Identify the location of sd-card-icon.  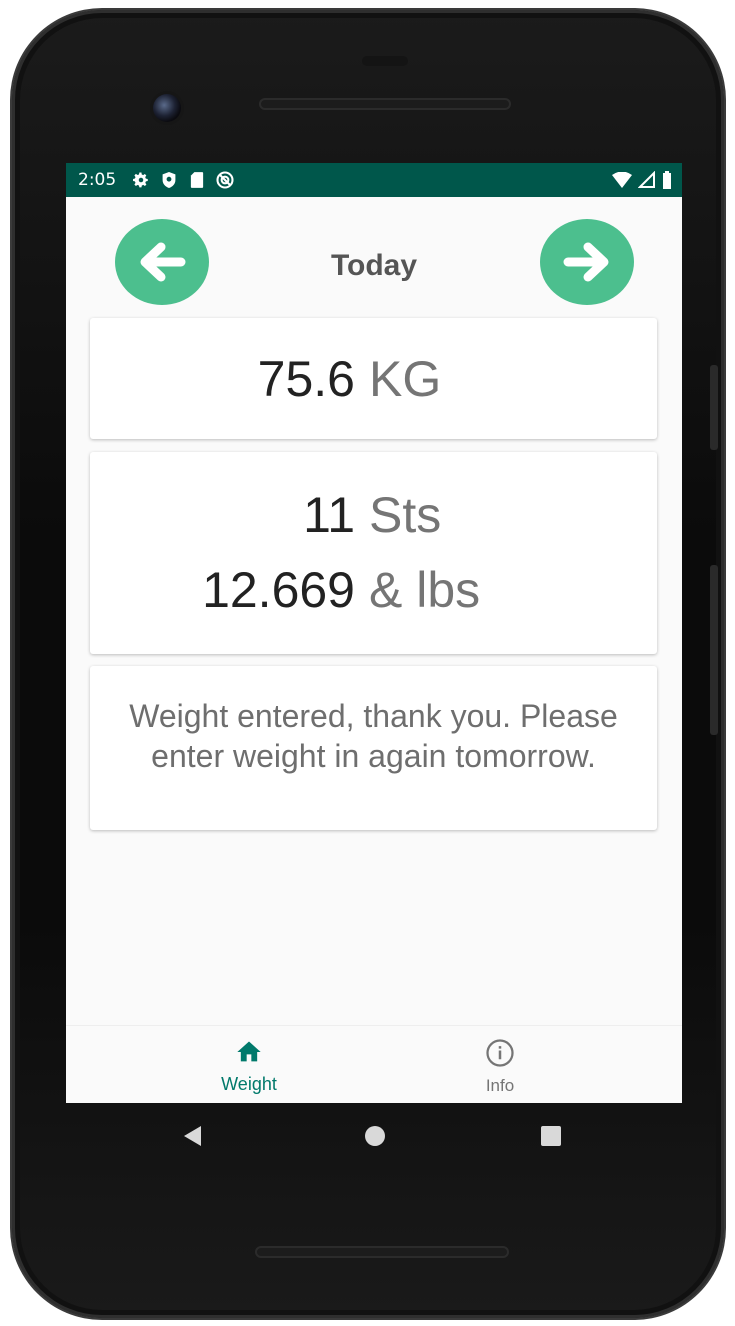
(197, 180).